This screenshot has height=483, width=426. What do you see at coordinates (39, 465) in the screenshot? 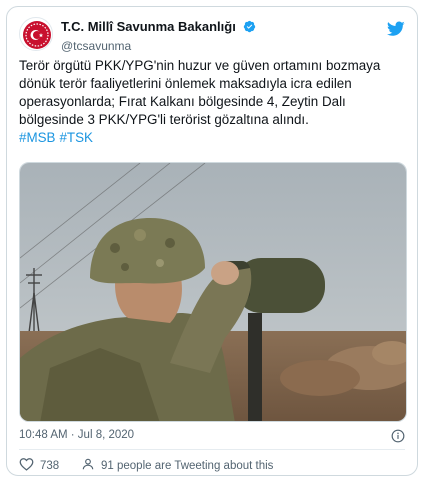
I see `like-button: 738` at bounding box center [39, 465].